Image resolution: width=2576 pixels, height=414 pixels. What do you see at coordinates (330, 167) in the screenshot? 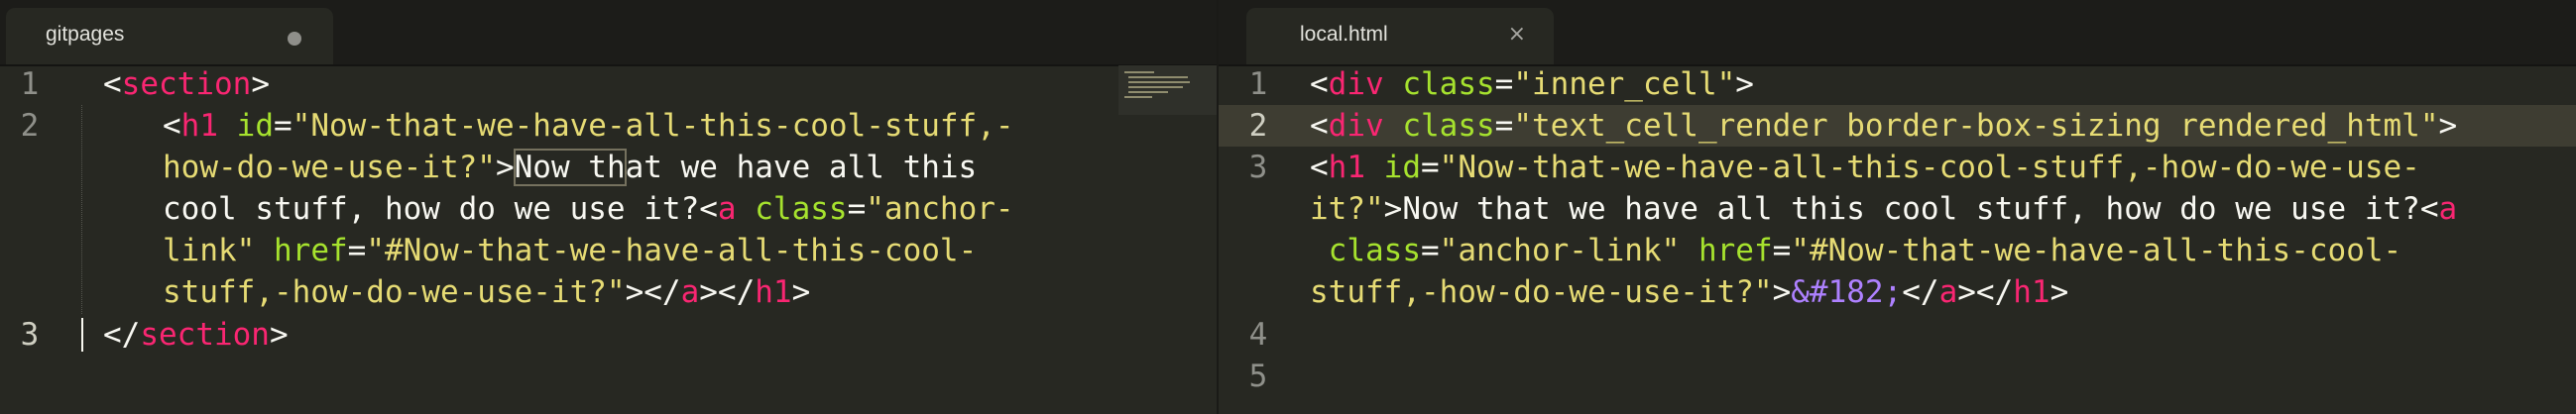
I see `token-string: how-do-we-use-it?"` at bounding box center [330, 167].